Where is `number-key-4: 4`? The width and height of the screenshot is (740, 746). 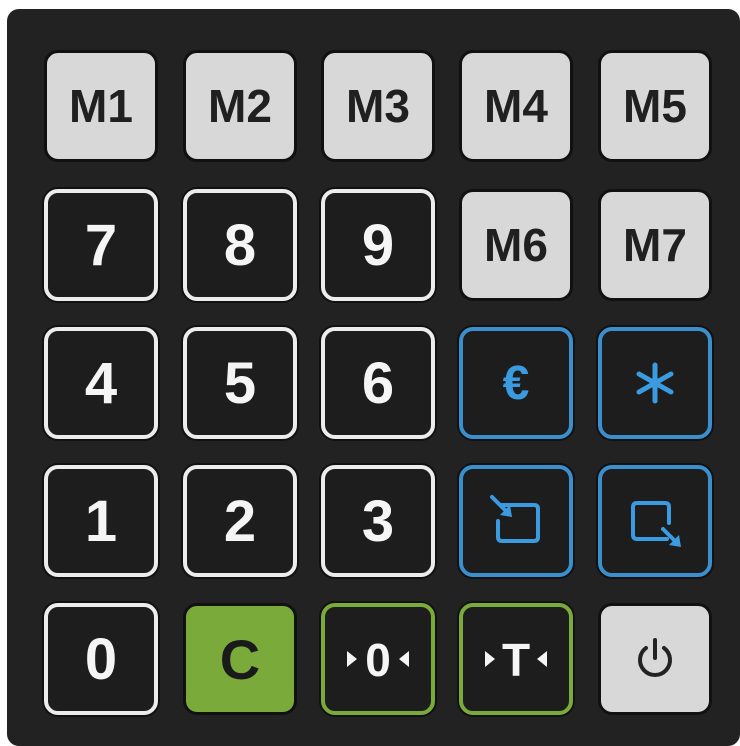
number-key-4: 4 is located at coordinates (101, 383).